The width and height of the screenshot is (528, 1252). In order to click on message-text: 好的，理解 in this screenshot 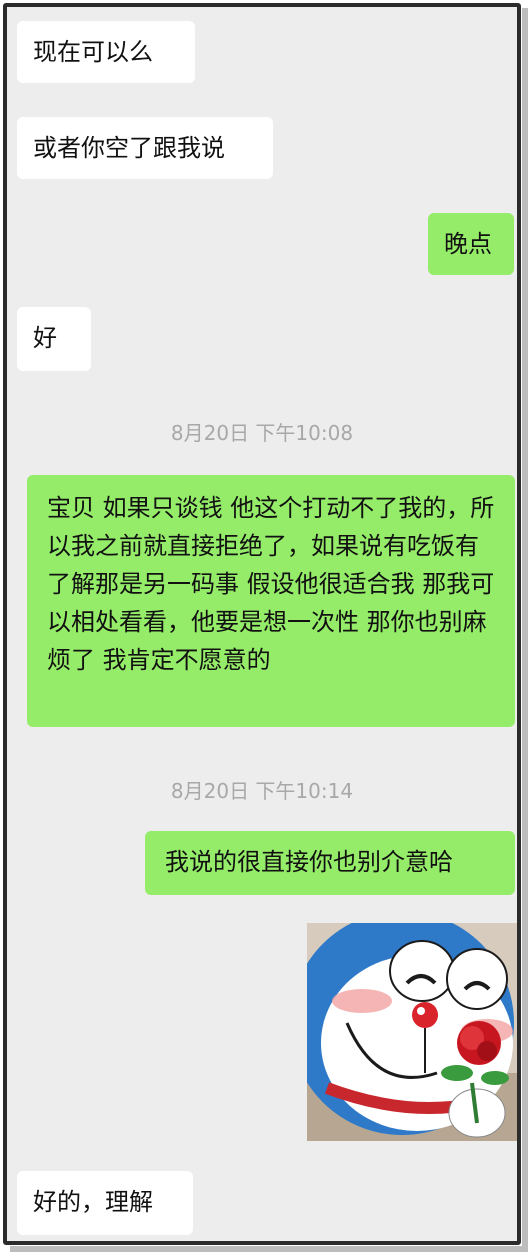, I will do `click(93, 1202)`.